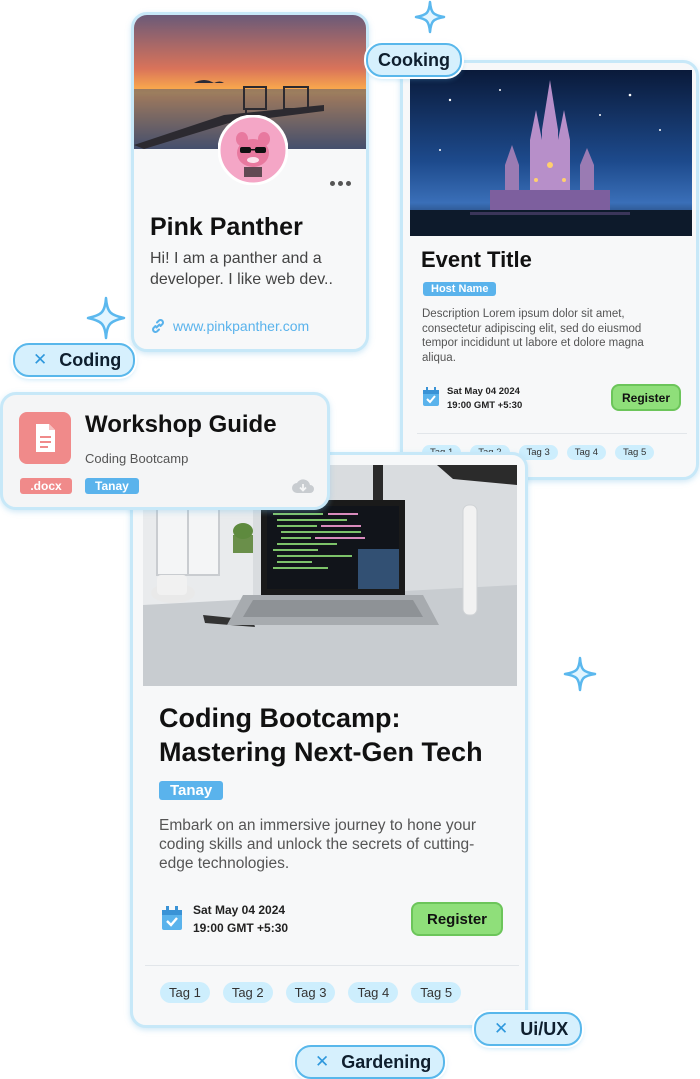 This screenshot has width=700, height=1079. I want to click on tag-chip: Tag 2, so click(247, 992).